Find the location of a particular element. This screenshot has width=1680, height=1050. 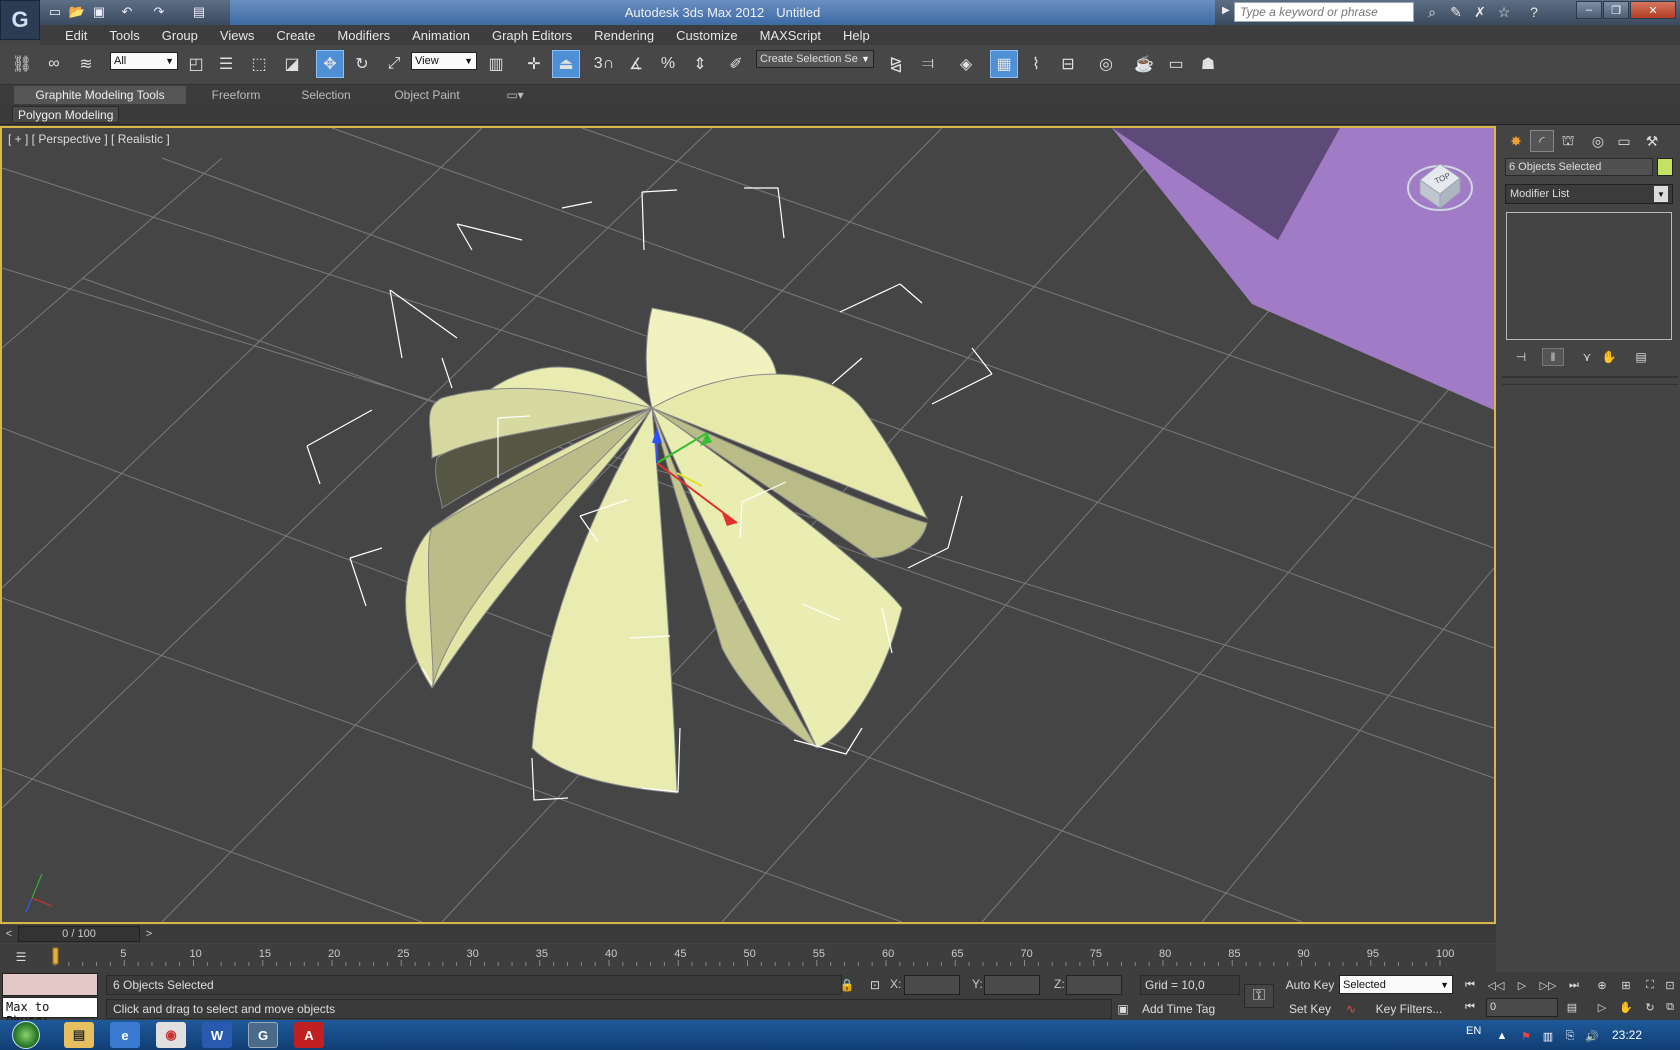

save-file-icon: ▣ is located at coordinates (99, 12).